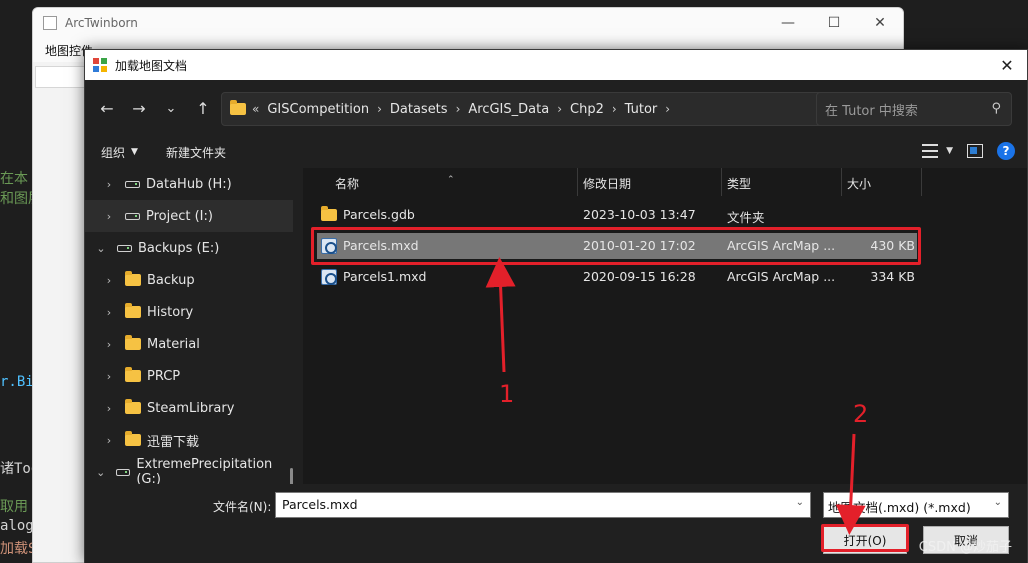  What do you see at coordinates (17, 382) in the screenshot?
I see `editor-text-3: r.Bi` at bounding box center [17, 382].